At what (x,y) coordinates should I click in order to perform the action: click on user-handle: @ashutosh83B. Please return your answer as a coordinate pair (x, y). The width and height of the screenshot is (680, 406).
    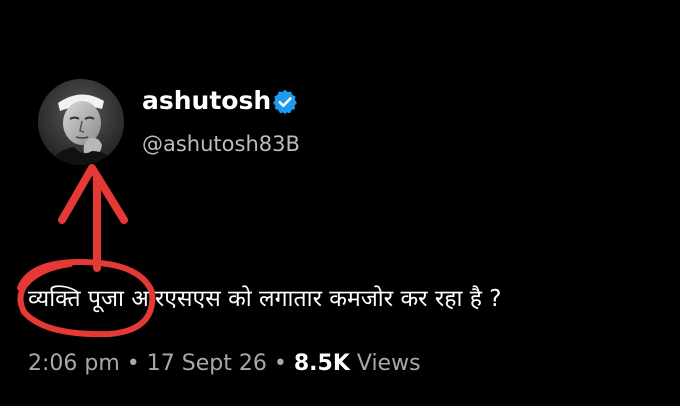
    Looking at the image, I should click on (221, 144).